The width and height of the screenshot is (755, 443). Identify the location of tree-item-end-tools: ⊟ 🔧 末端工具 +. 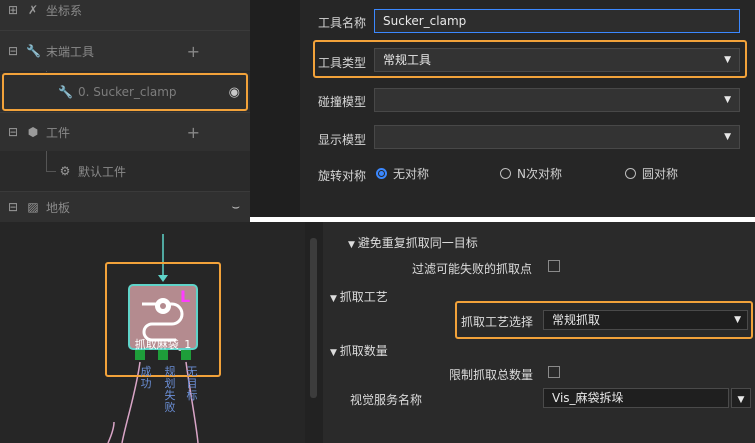
(125, 51).